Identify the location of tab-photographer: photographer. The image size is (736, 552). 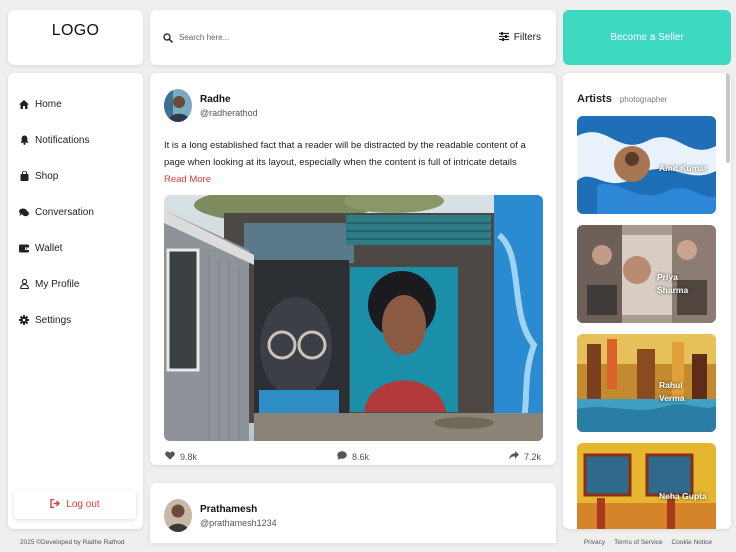
(644, 99).